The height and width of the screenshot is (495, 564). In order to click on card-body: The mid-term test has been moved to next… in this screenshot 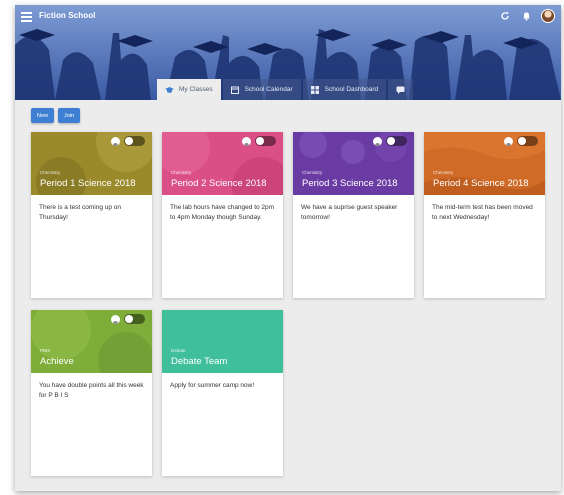, I will do `click(482, 212)`.